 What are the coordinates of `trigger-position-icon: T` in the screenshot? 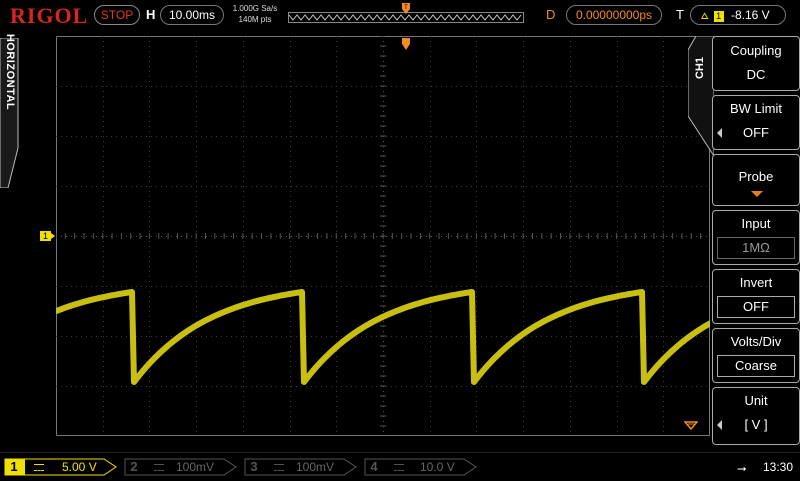 It's located at (406, 8).